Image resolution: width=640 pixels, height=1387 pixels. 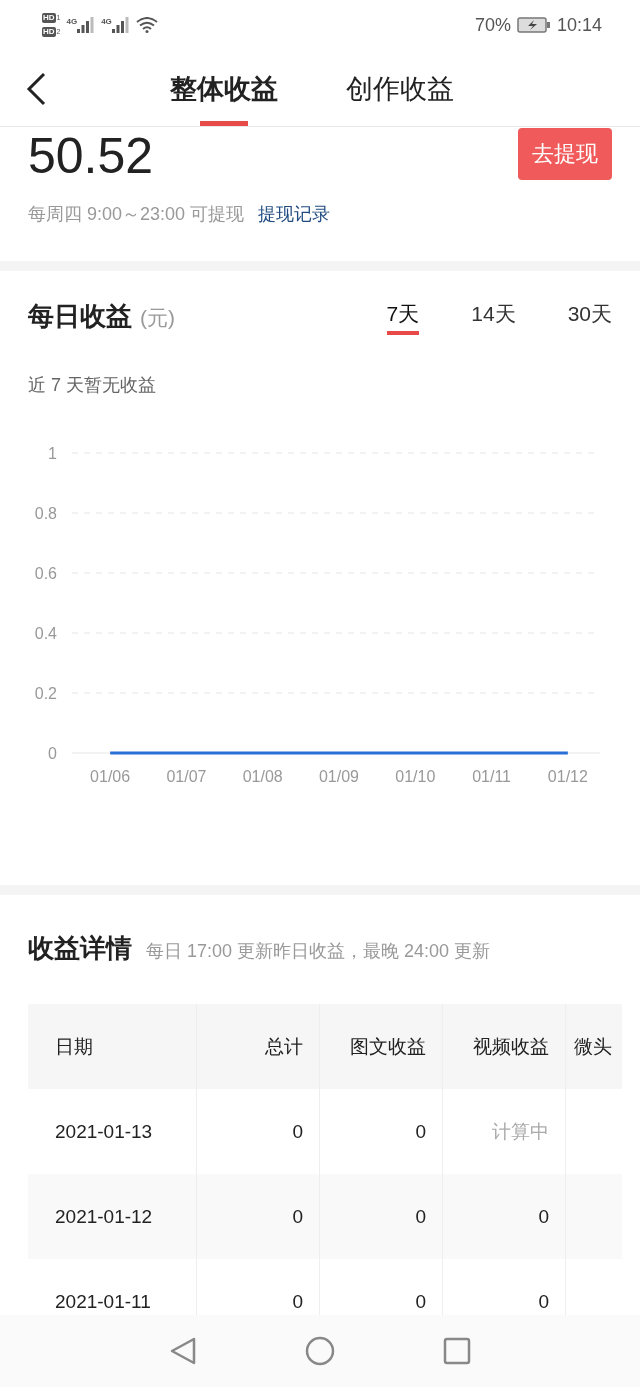 I want to click on unit-label: (元), so click(x=157, y=317).